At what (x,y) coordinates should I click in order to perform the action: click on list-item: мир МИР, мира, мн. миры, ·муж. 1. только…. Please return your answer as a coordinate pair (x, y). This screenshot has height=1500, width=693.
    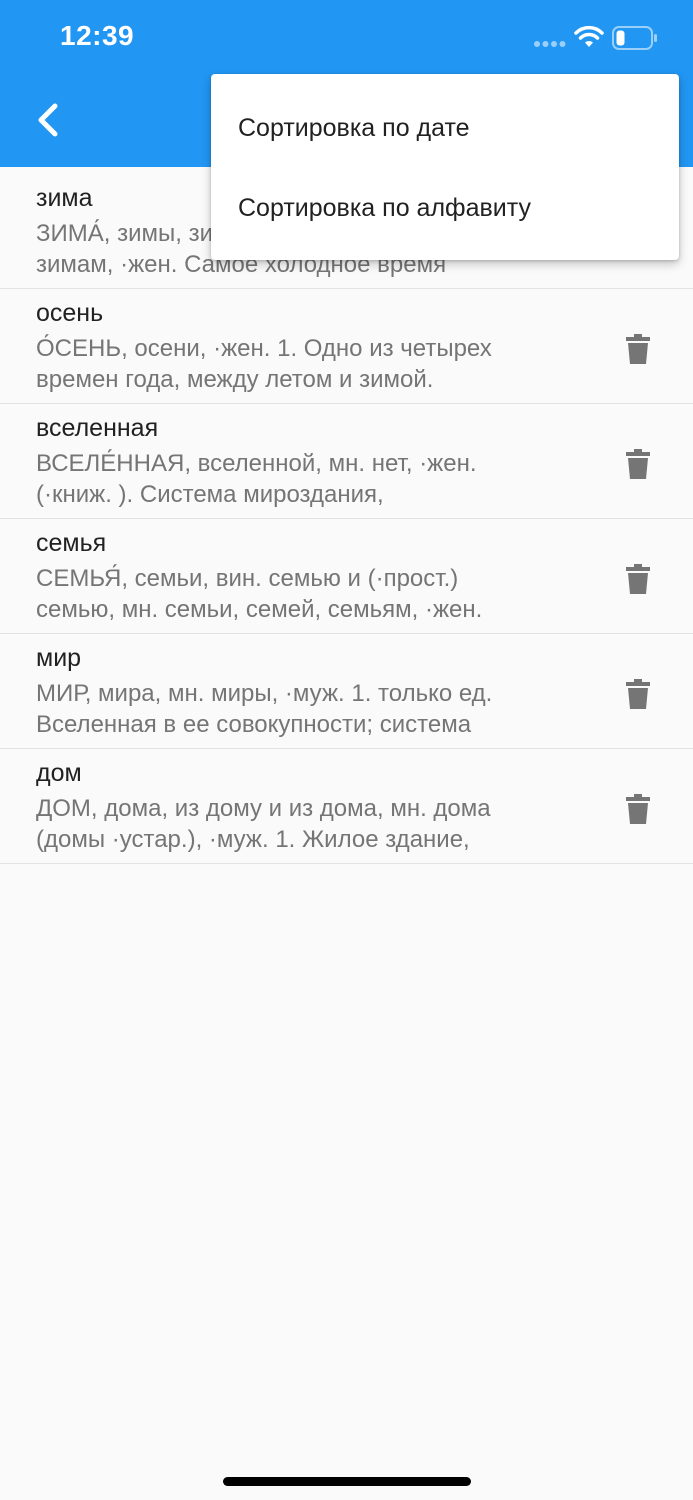
    Looking at the image, I should click on (346, 691).